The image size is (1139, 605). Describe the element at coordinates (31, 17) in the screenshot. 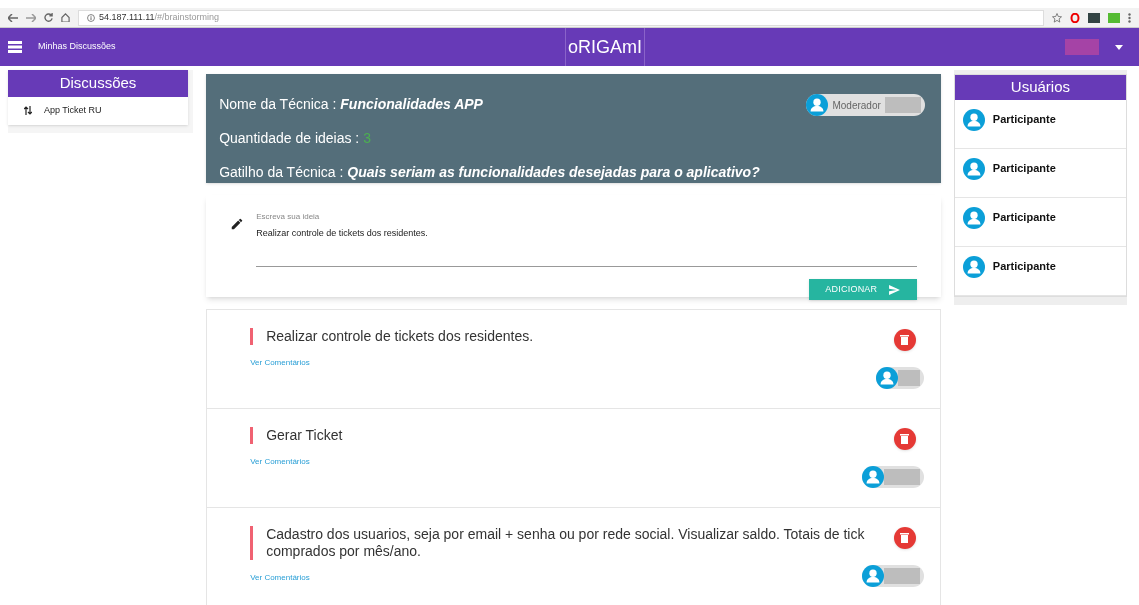

I see `forward-icon` at that location.